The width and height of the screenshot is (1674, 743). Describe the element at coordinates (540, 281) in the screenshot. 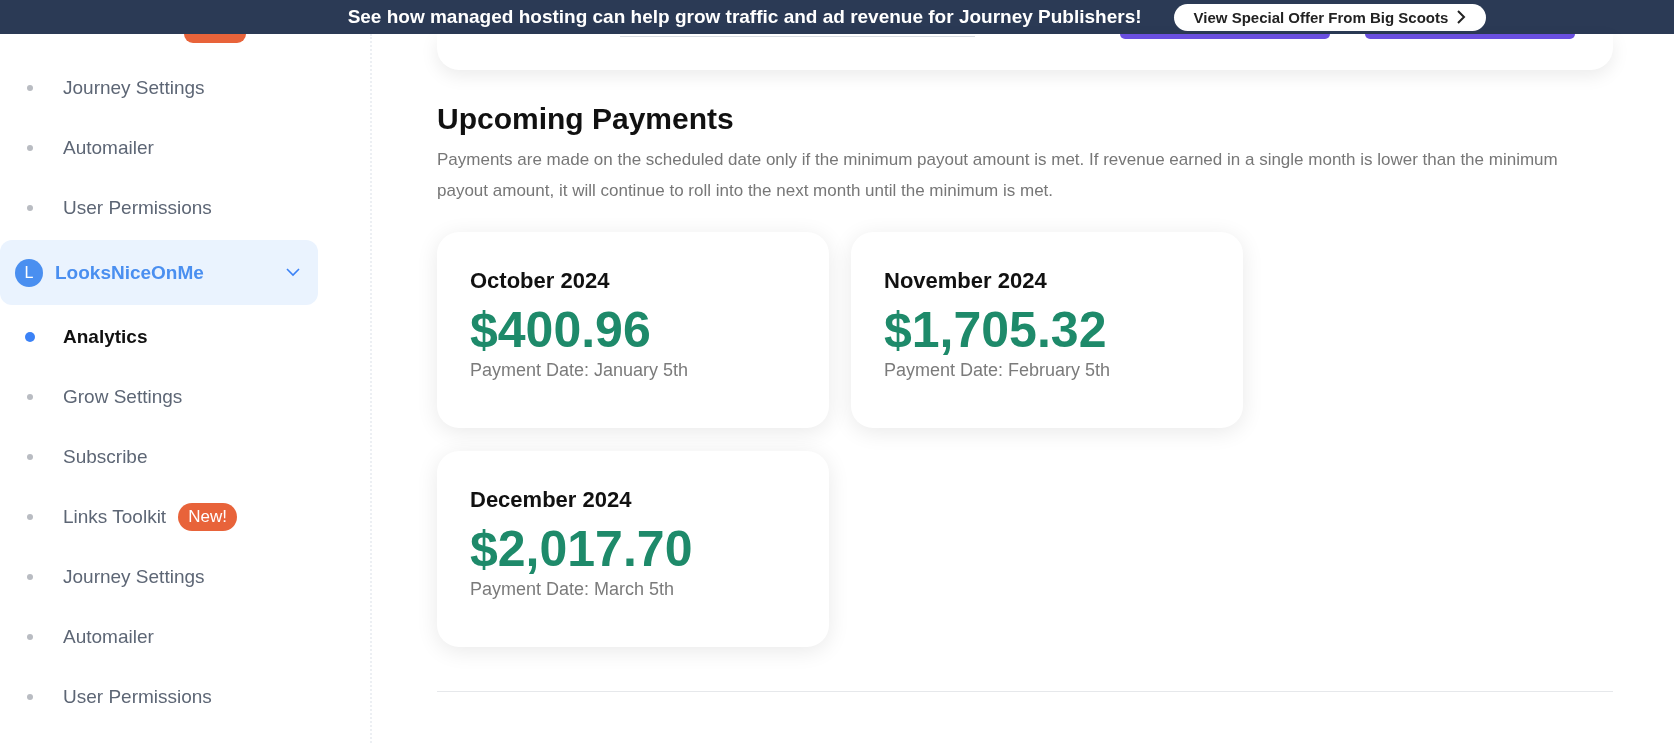

I see `card-month: October 2024` at that location.